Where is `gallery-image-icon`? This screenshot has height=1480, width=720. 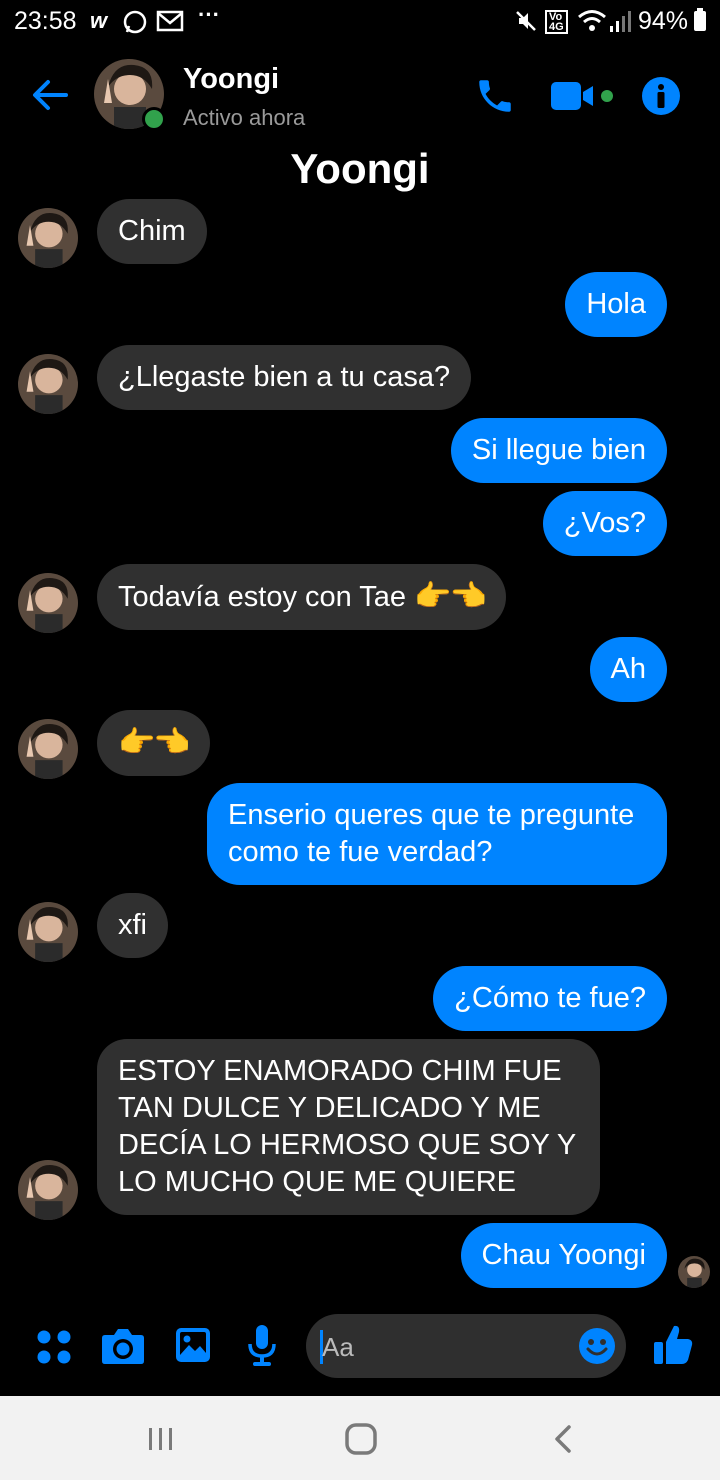
gallery-image-icon is located at coordinates (193, 1345).